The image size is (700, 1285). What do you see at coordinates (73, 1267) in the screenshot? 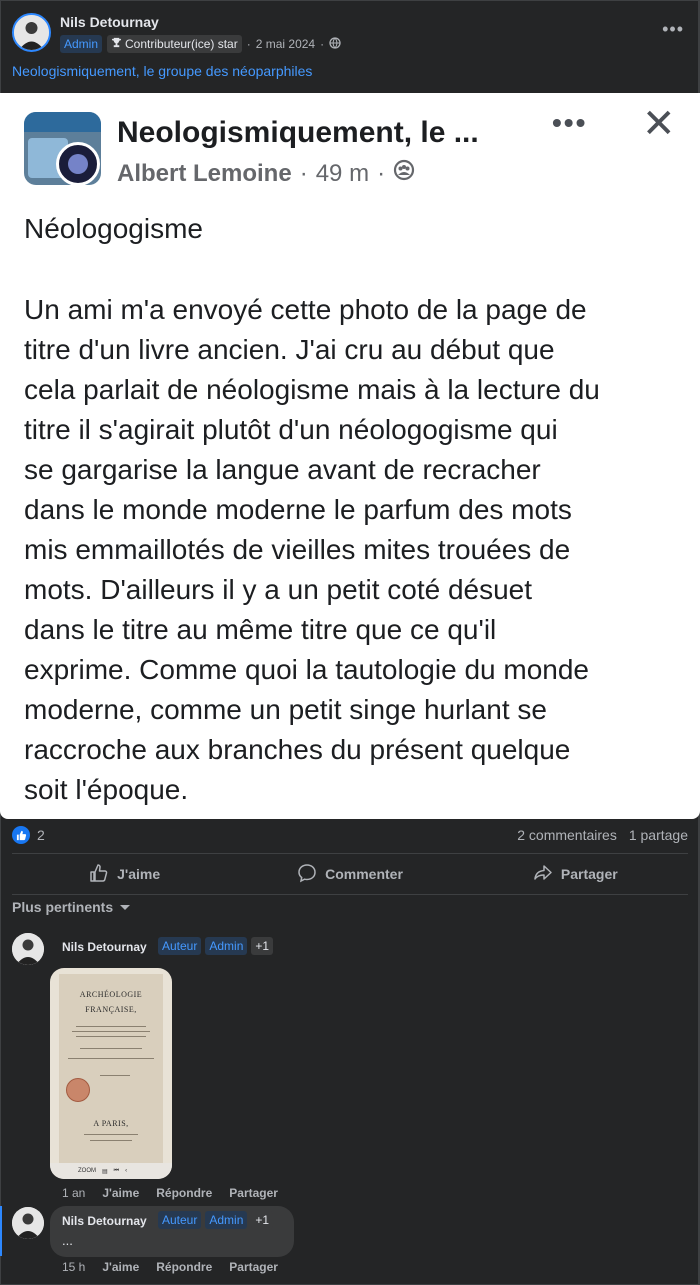
I see `comment-time: 15 h` at bounding box center [73, 1267].